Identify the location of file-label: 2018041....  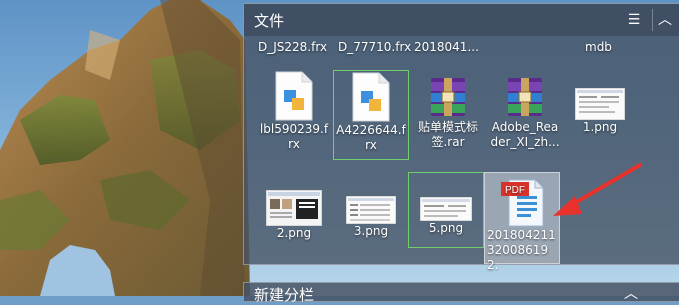
(446, 47).